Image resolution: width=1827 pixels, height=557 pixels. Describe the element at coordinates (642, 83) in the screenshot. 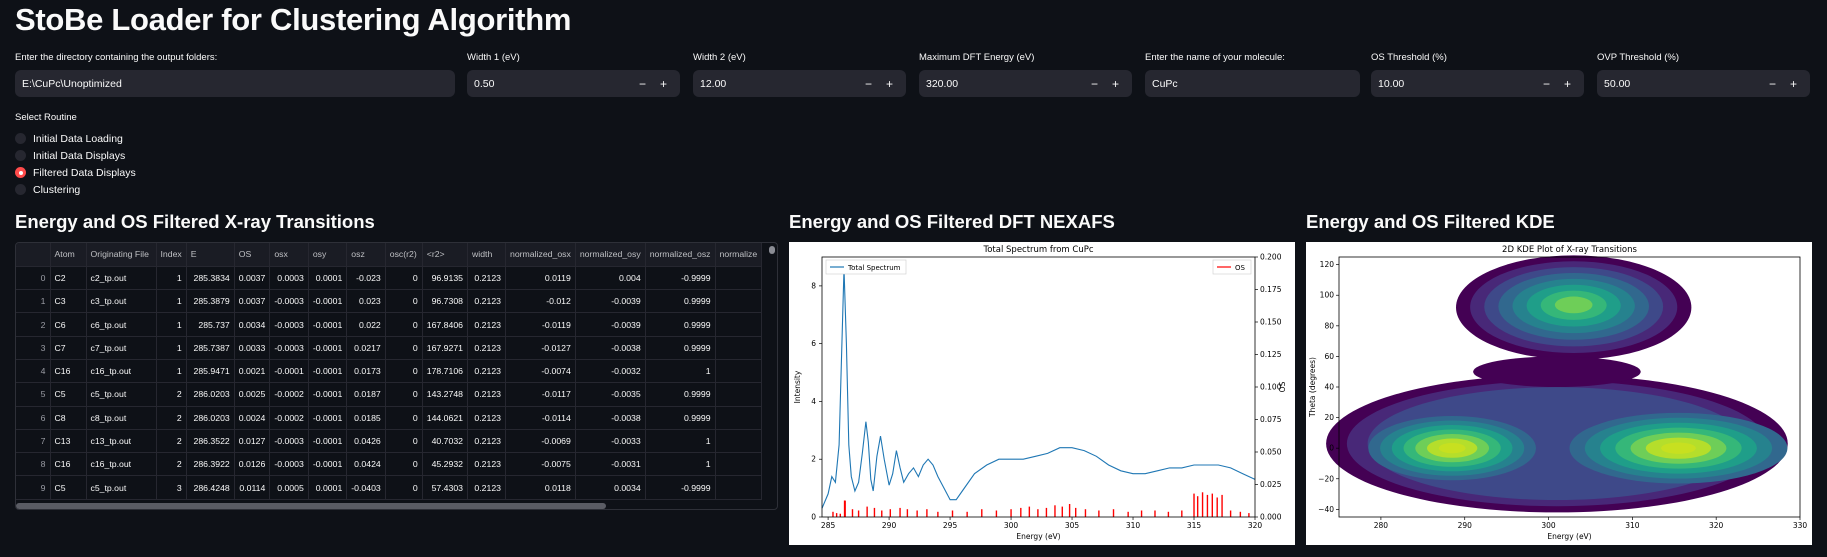

I see `width1-decrement-button: −` at that location.